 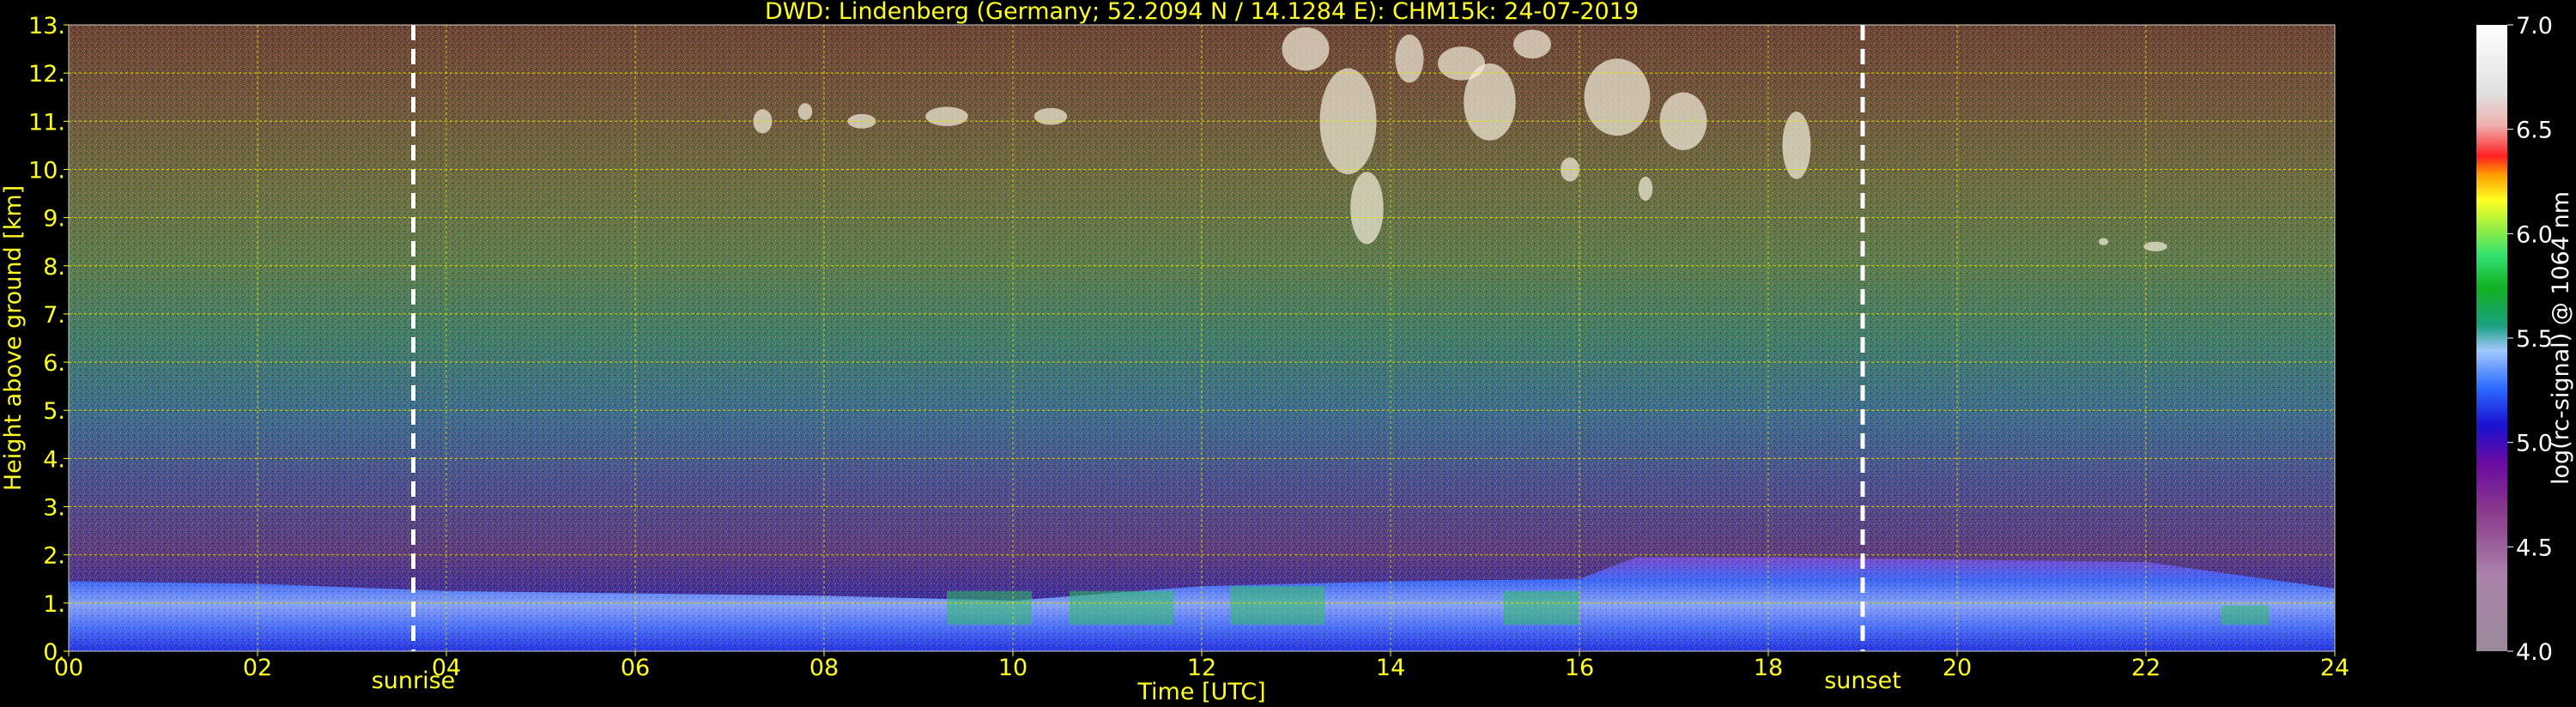 What do you see at coordinates (54, 316) in the screenshot?
I see `y-tick-label: 7.` at bounding box center [54, 316].